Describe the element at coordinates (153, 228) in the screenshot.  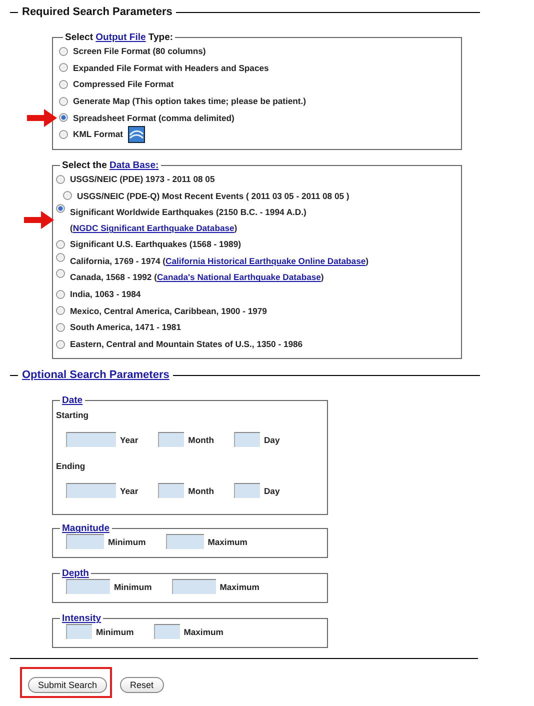
I see `database-link: NGDC Significant Earthquake Database` at that location.